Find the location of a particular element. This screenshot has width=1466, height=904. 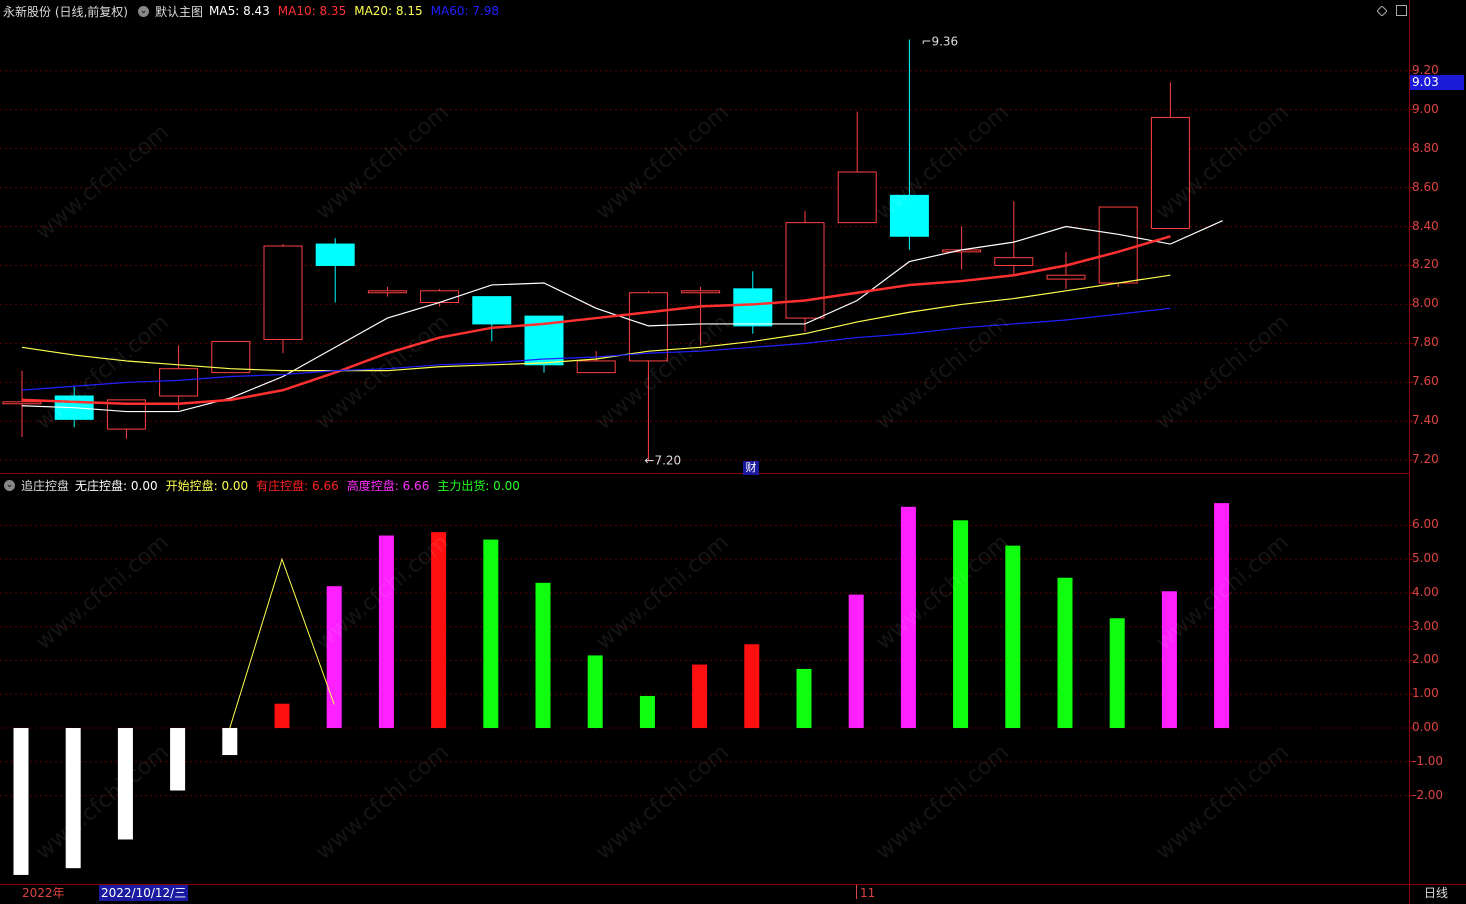

indicator-axis-label: -1.00 is located at coordinates (1428, 760).